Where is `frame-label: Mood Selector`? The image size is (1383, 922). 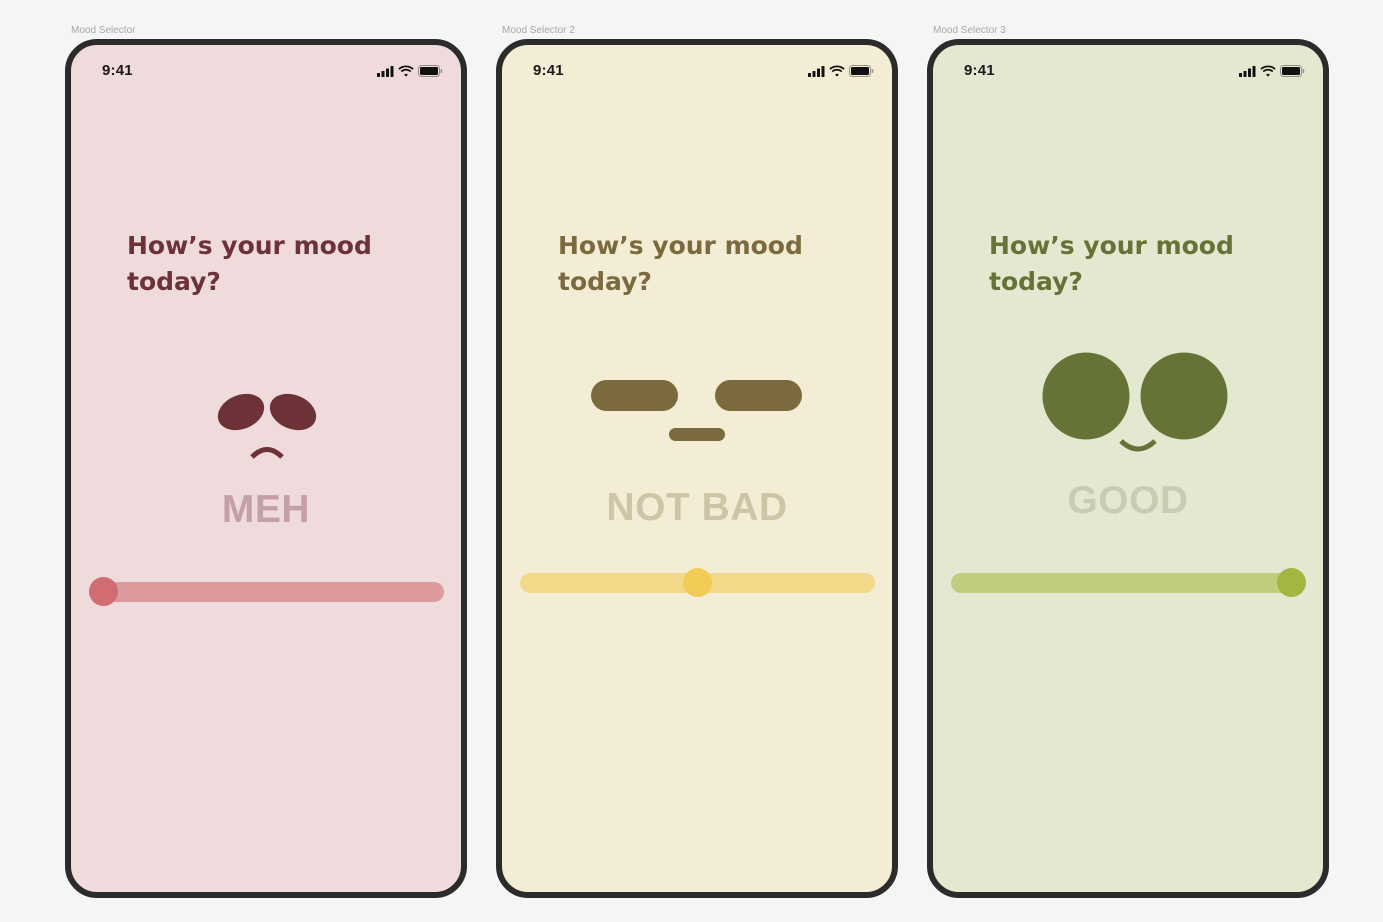
frame-label: Mood Selector is located at coordinates (103, 30).